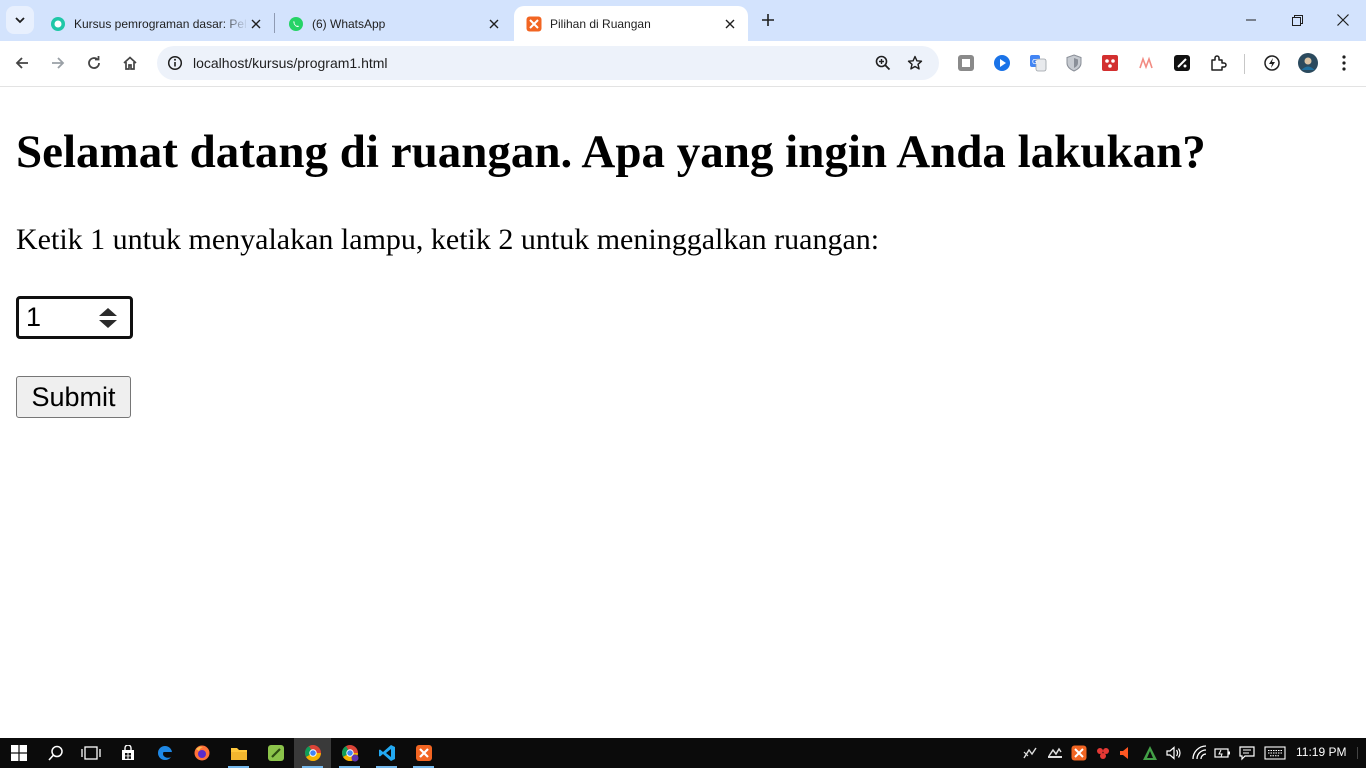 The width and height of the screenshot is (1366, 768). What do you see at coordinates (312, 753) in the screenshot?
I see `chrome-icon` at bounding box center [312, 753].